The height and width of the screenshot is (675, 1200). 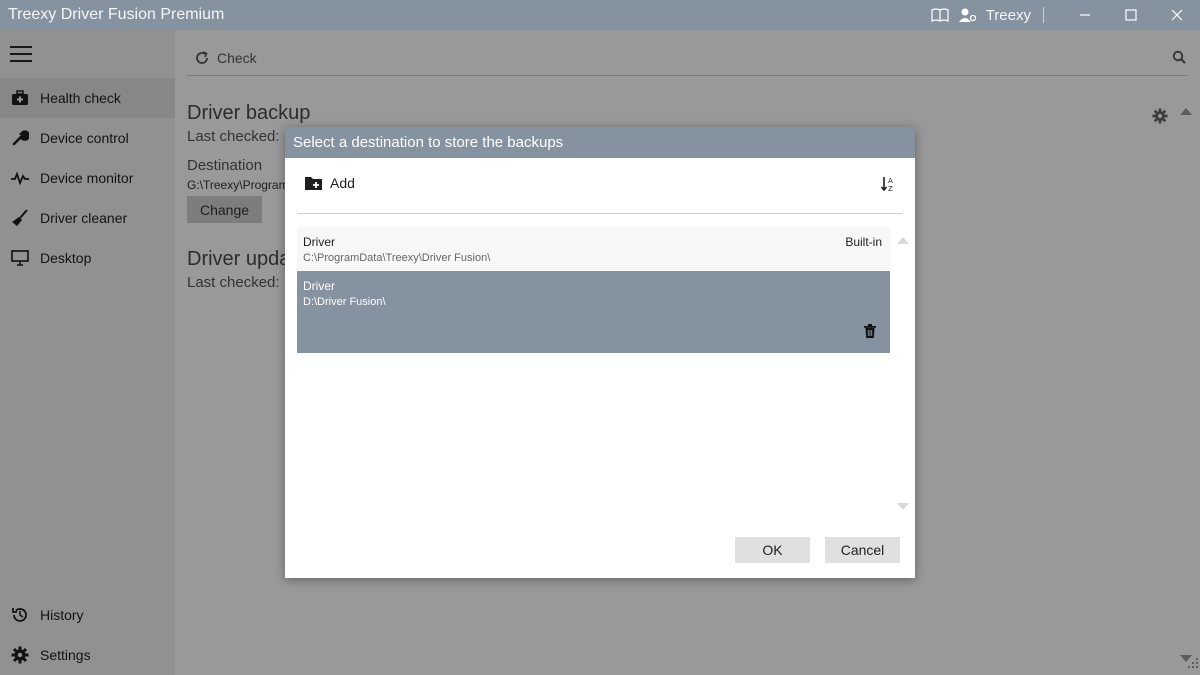 I want to click on destination-list-item-selected: Driver D:\Driver Fusion\, so click(x=593, y=312).